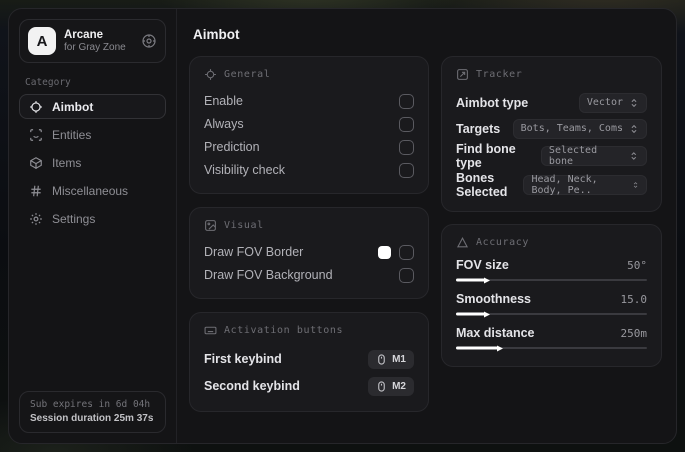 The height and width of the screenshot is (452, 685). What do you see at coordinates (391, 359) in the screenshot?
I see `first-keybind-button: M1` at bounding box center [391, 359].